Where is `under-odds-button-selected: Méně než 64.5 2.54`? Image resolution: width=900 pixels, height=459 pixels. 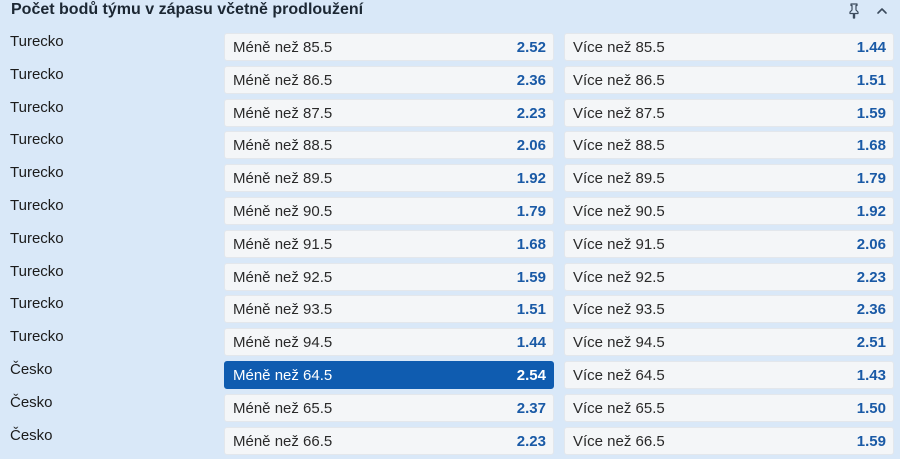 under-odds-button-selected: Méně než 64.5 2.54 is located at coordinates (389, 374).